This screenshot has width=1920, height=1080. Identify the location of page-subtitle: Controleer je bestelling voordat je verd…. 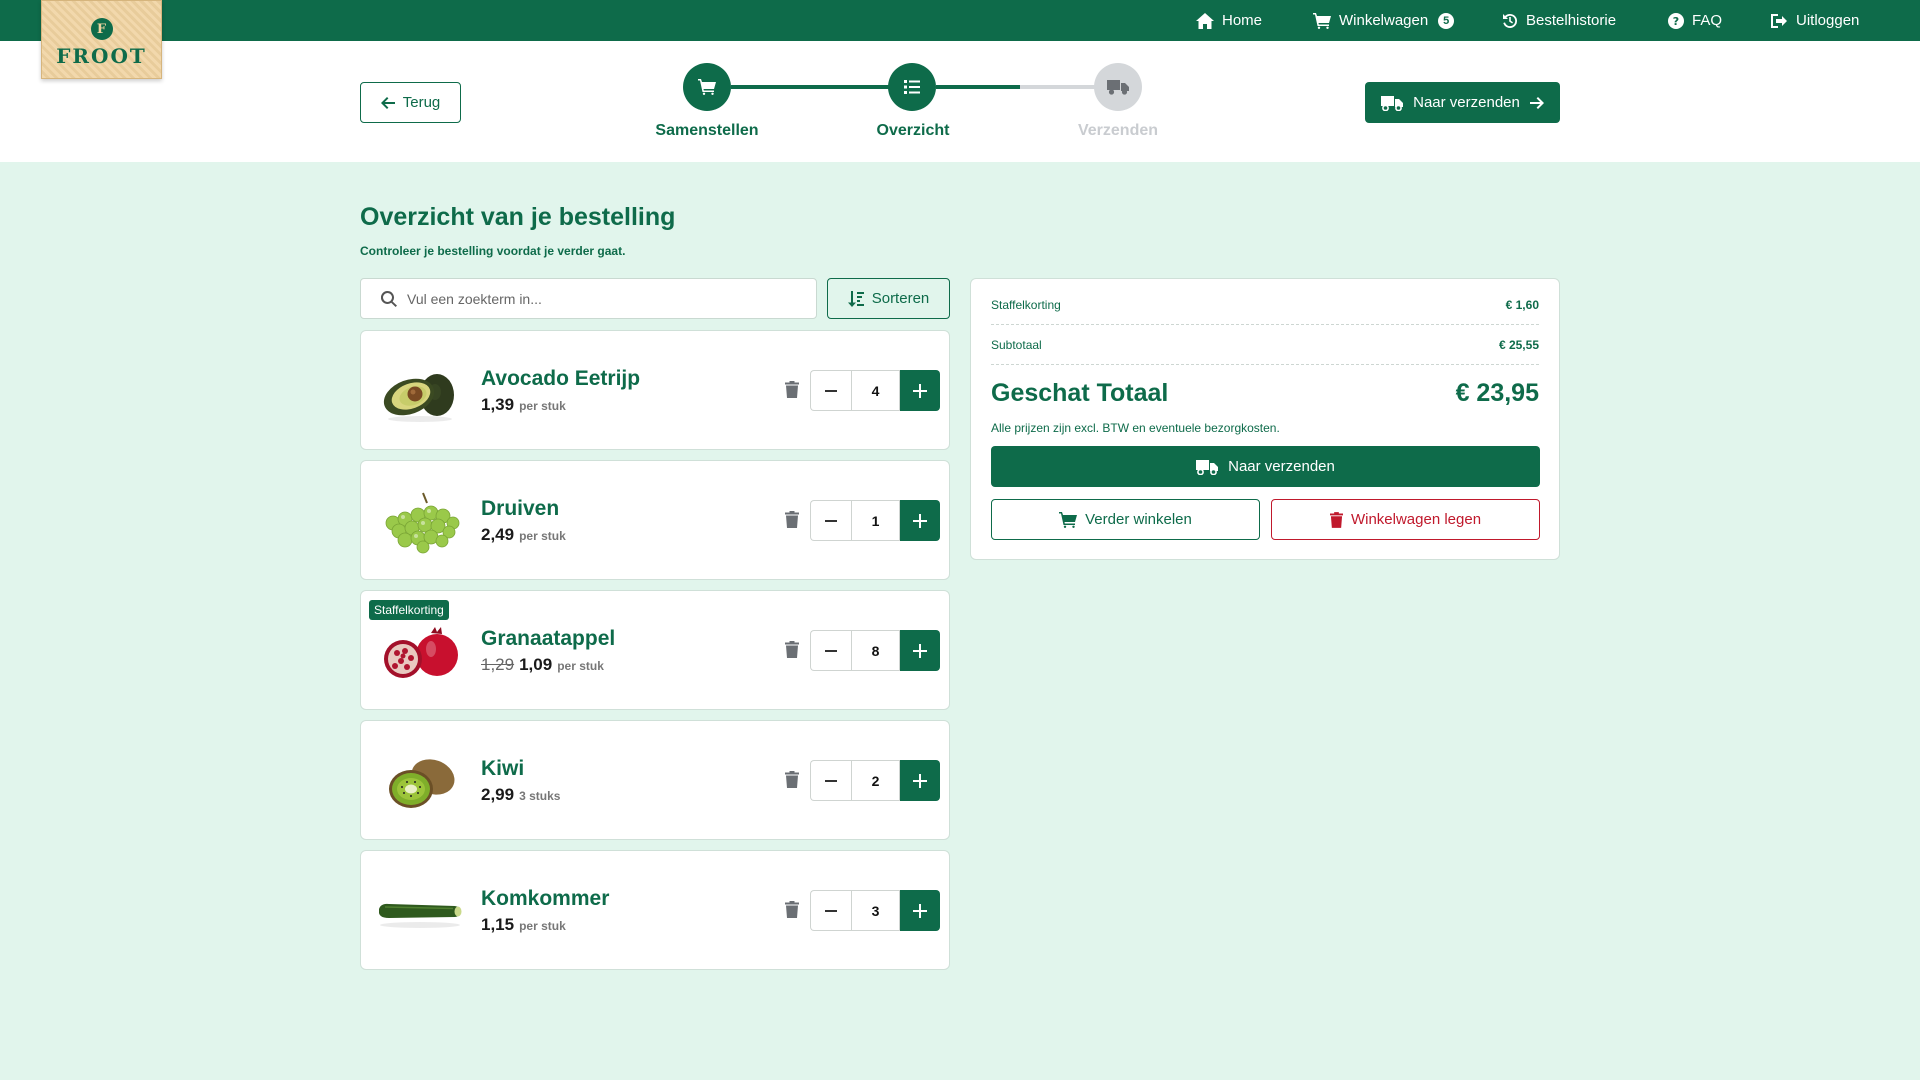
(493, 251).